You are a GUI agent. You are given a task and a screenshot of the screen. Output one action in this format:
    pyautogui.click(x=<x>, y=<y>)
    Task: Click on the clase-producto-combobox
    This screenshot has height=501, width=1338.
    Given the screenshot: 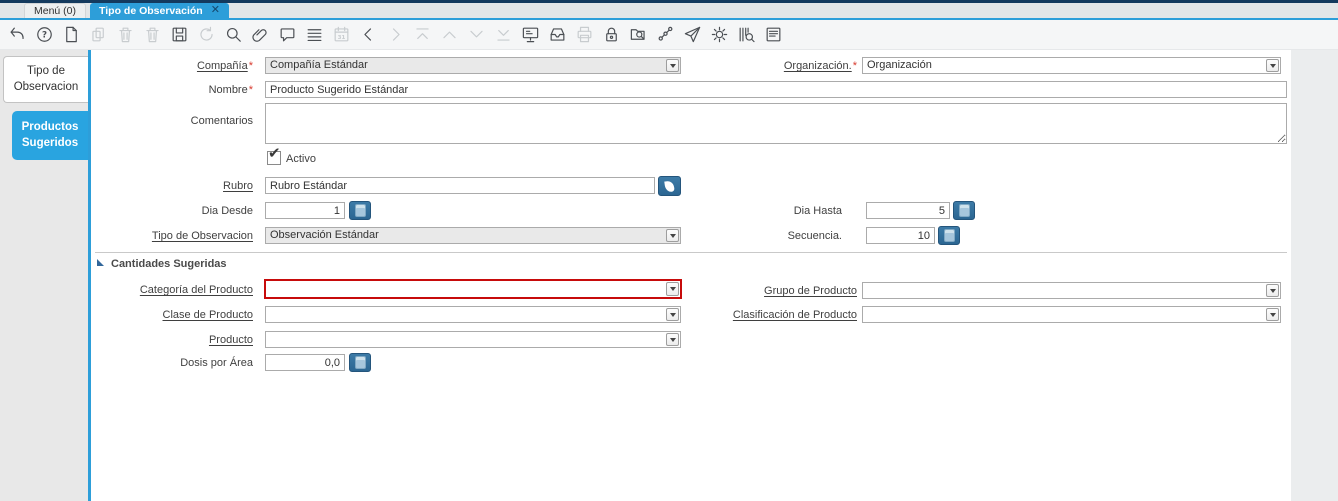 What is the action you would take?
    pyautogui.click(x=473, y=314)
    